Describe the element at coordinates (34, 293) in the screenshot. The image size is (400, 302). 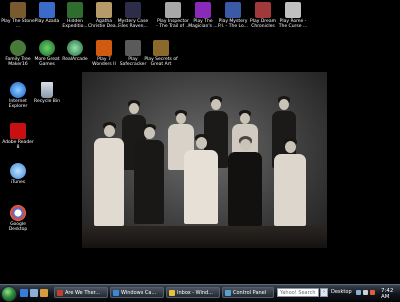
I see `quick-launch-desktop-icon` at that location.